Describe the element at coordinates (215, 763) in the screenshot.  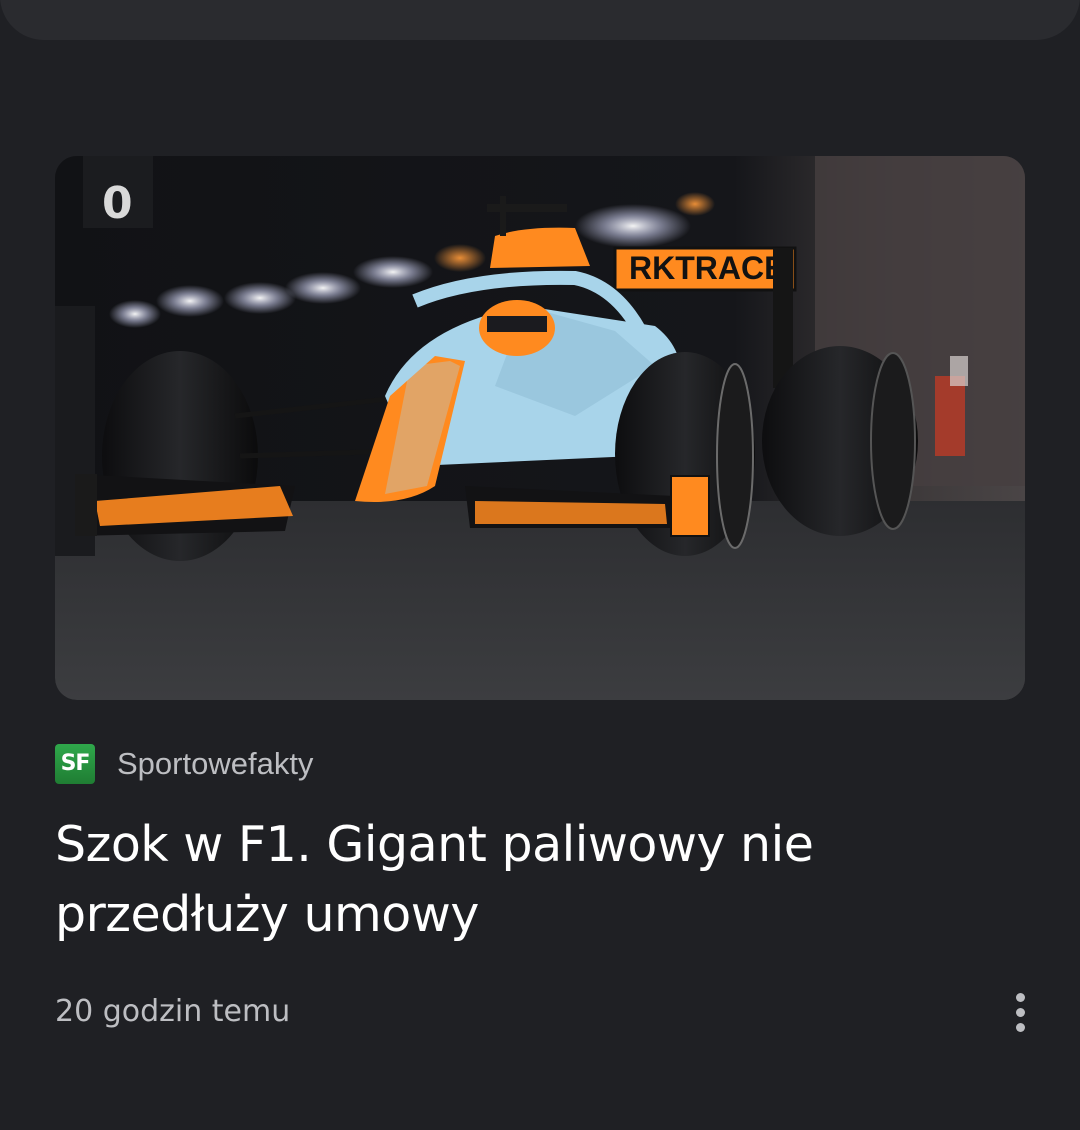
I see `source-name: Sportowefakty` at that location.